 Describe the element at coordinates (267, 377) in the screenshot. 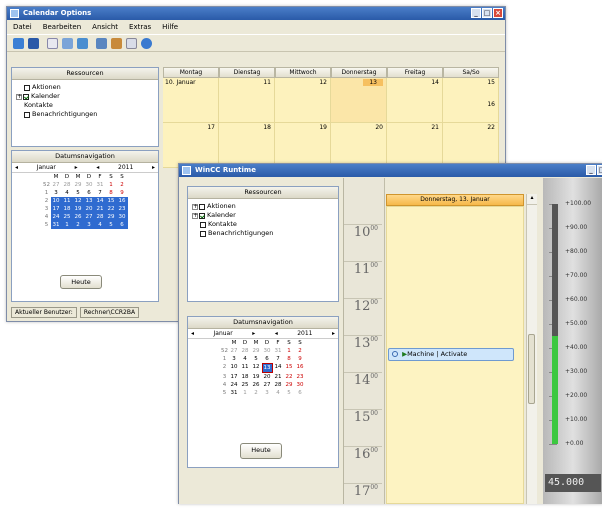

I see `day-cell: 20` at that location.